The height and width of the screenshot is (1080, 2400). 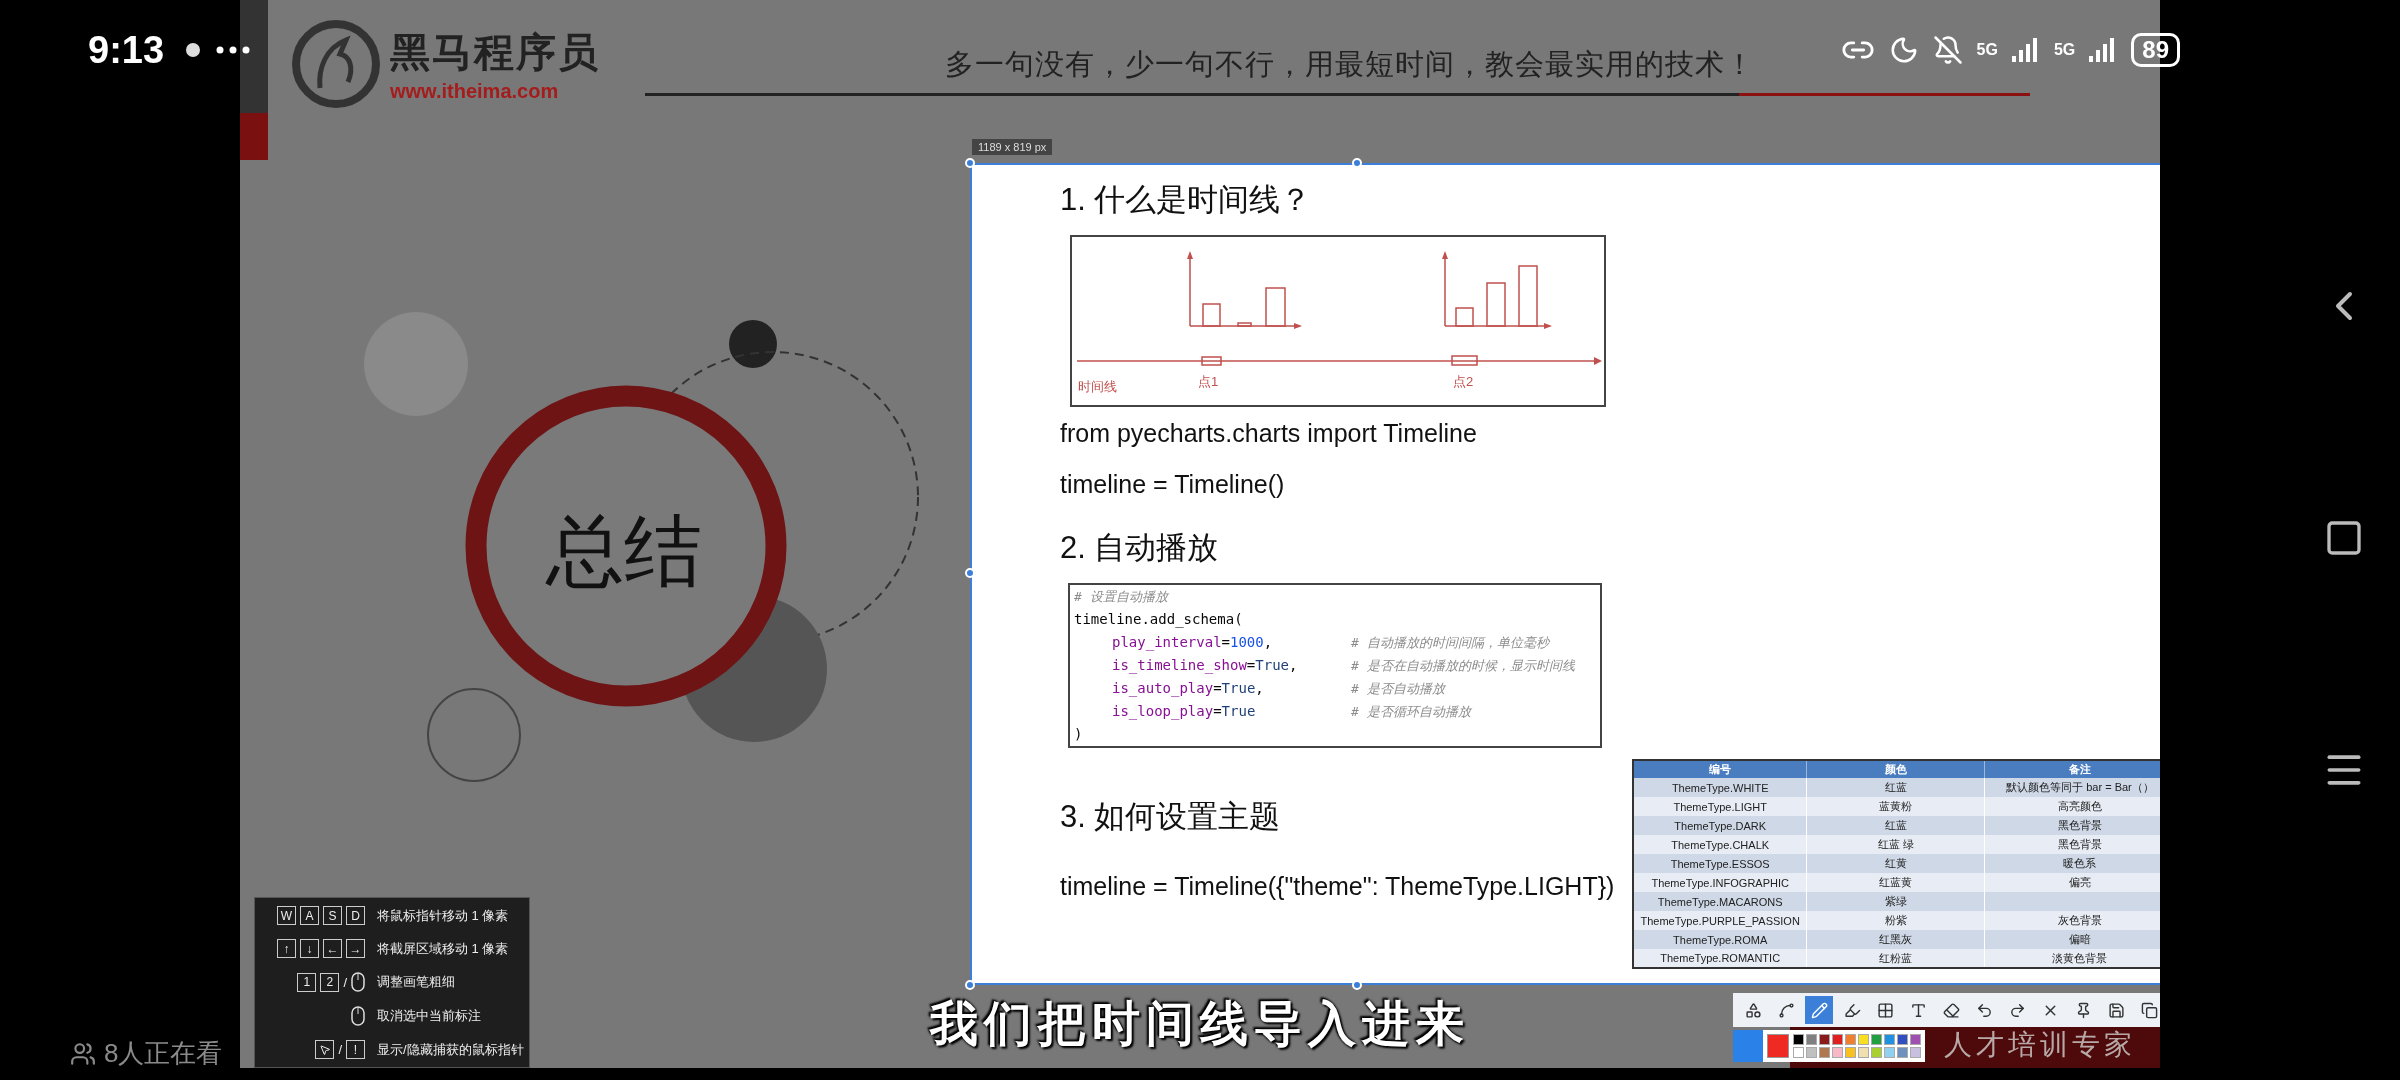 What do you see at coordinates (1885, 1010) in the screenshot?
I see `mosaic-icon` at bounding box center [1885, 1010].